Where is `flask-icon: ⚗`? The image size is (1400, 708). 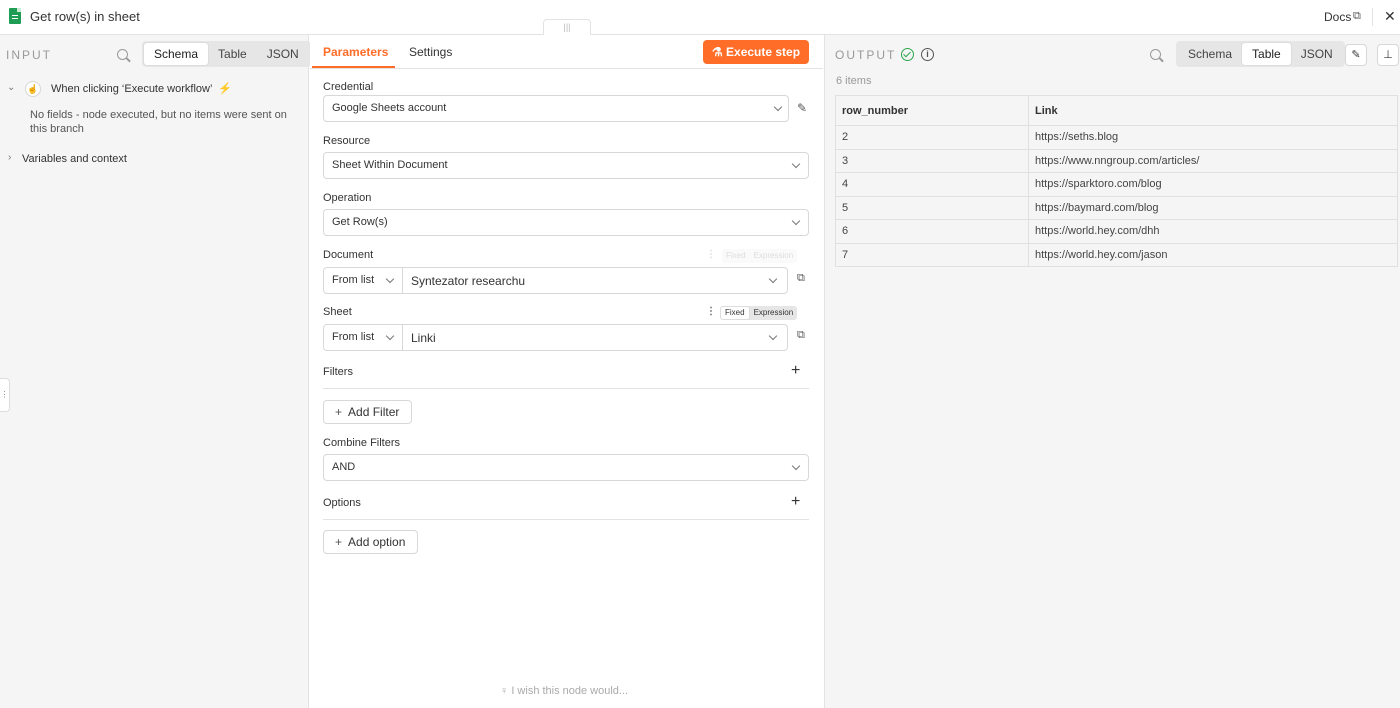
flask-icon: ⚗ is located at coordinates (719, 52).